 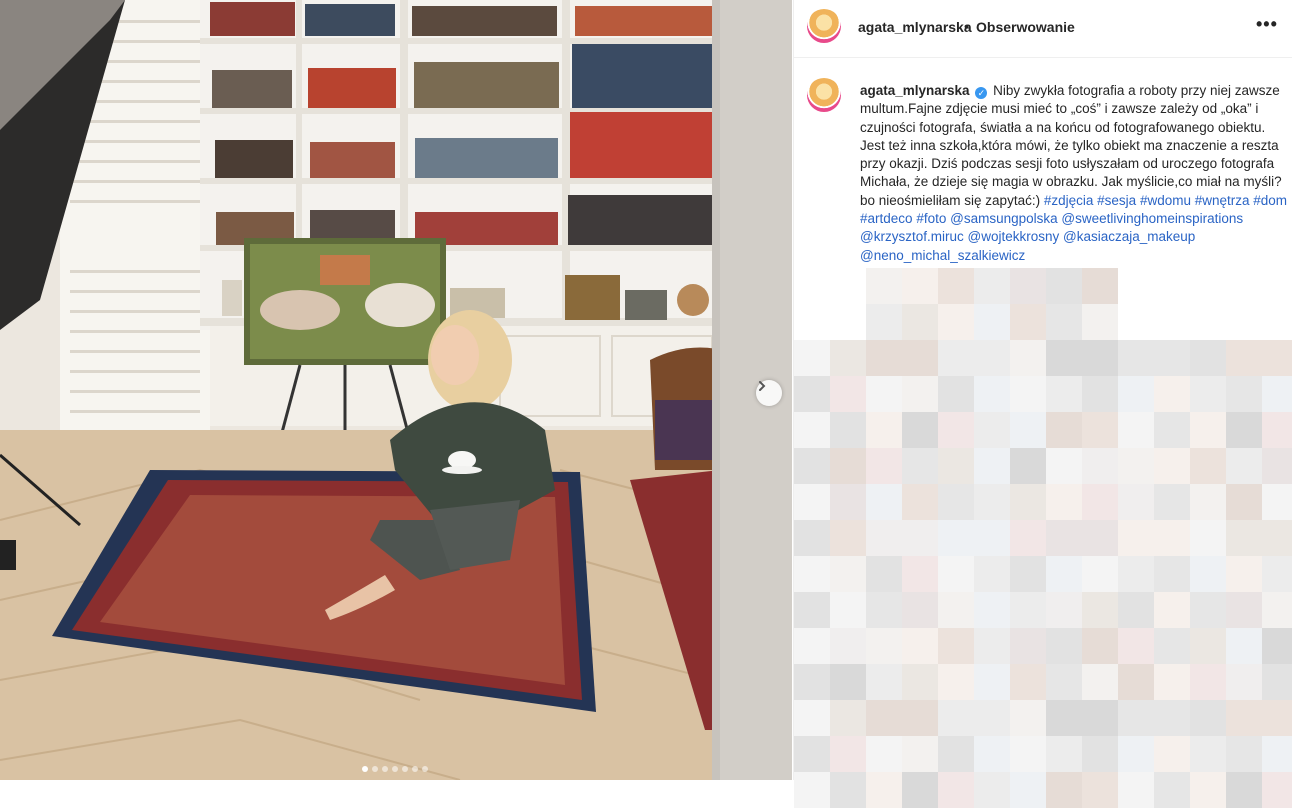 I want to click on caption-tag-link: #dom, so click(x=1270, y=200).